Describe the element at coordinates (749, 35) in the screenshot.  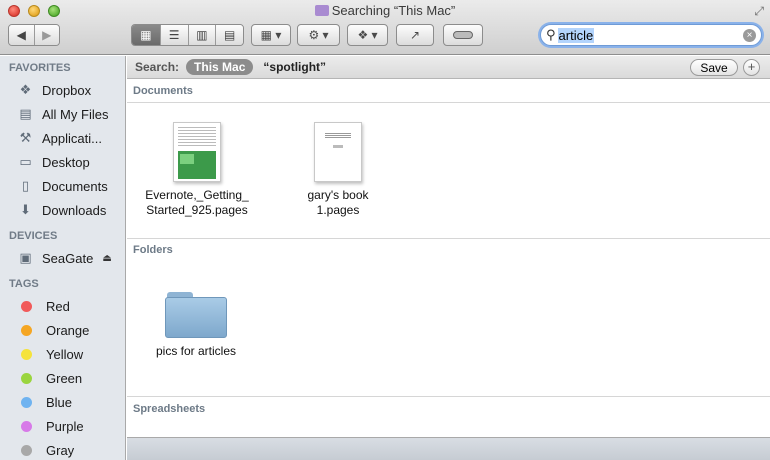
I see `clear-search-icon: ×` at that location.